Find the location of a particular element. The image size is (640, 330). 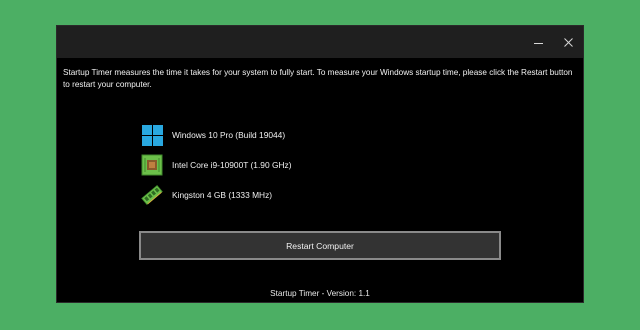

close-button is located at coordinates (568, 42).